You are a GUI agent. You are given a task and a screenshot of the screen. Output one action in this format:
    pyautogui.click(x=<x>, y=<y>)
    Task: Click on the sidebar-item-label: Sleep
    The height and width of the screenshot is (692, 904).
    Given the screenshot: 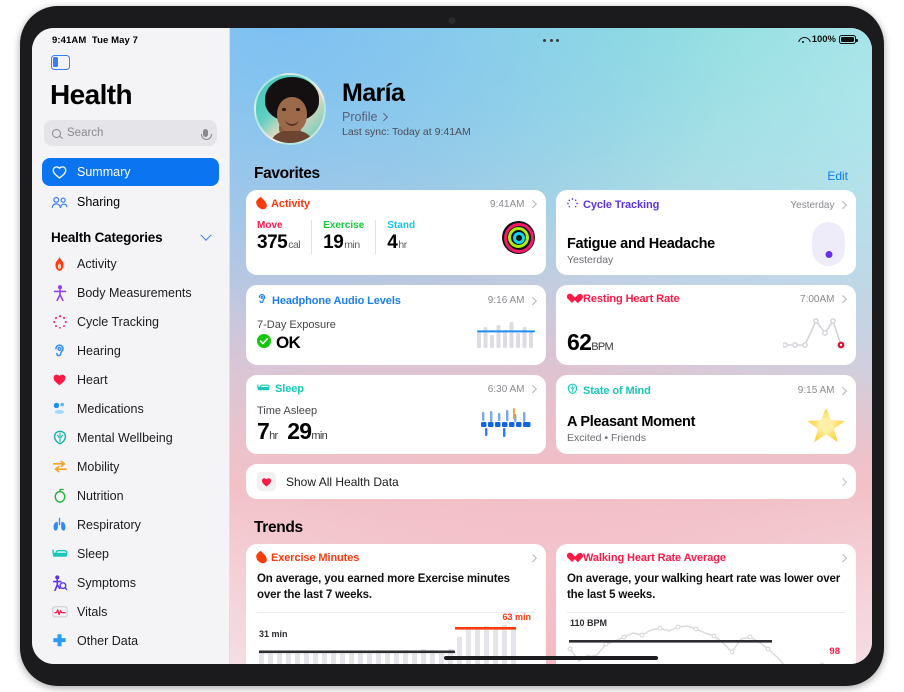 What is the action you would take?
    pyautogui.click(x=93, y=553)
    